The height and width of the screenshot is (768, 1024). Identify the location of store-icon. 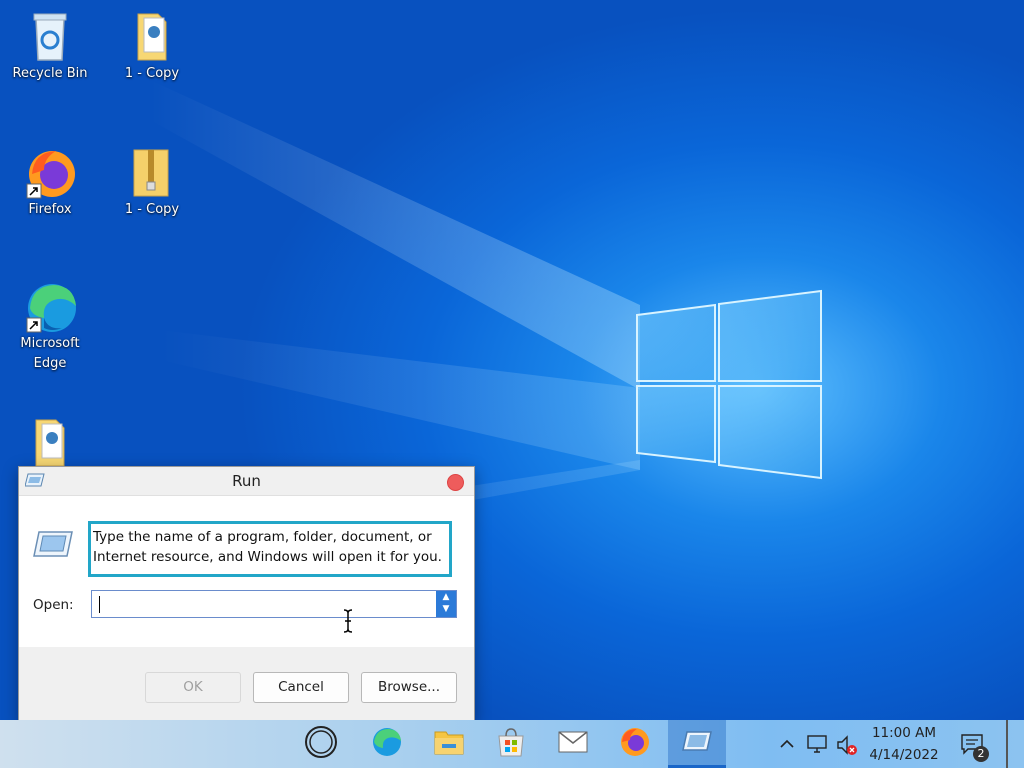
(511, 744).